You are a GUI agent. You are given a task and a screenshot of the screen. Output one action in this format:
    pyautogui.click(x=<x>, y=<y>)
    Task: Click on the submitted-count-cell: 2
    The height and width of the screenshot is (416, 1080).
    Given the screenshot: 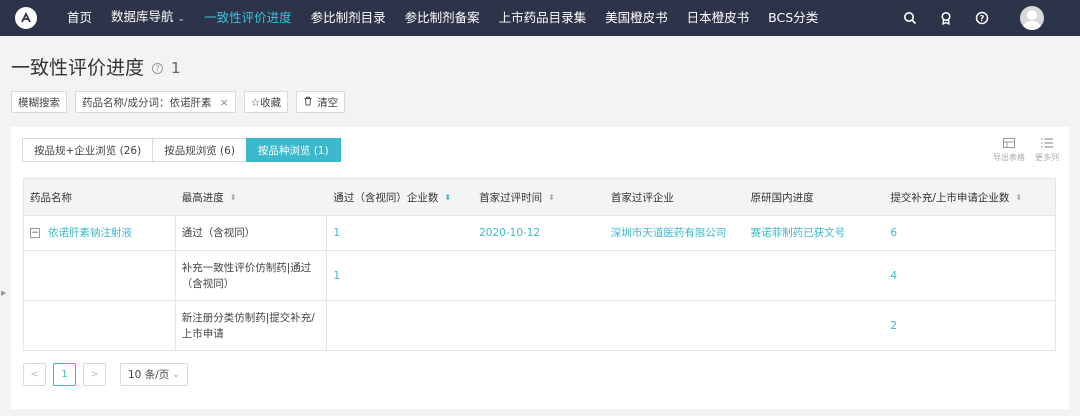 What is the action you would take?
    pyautogui.click(x=969, y=325)
    